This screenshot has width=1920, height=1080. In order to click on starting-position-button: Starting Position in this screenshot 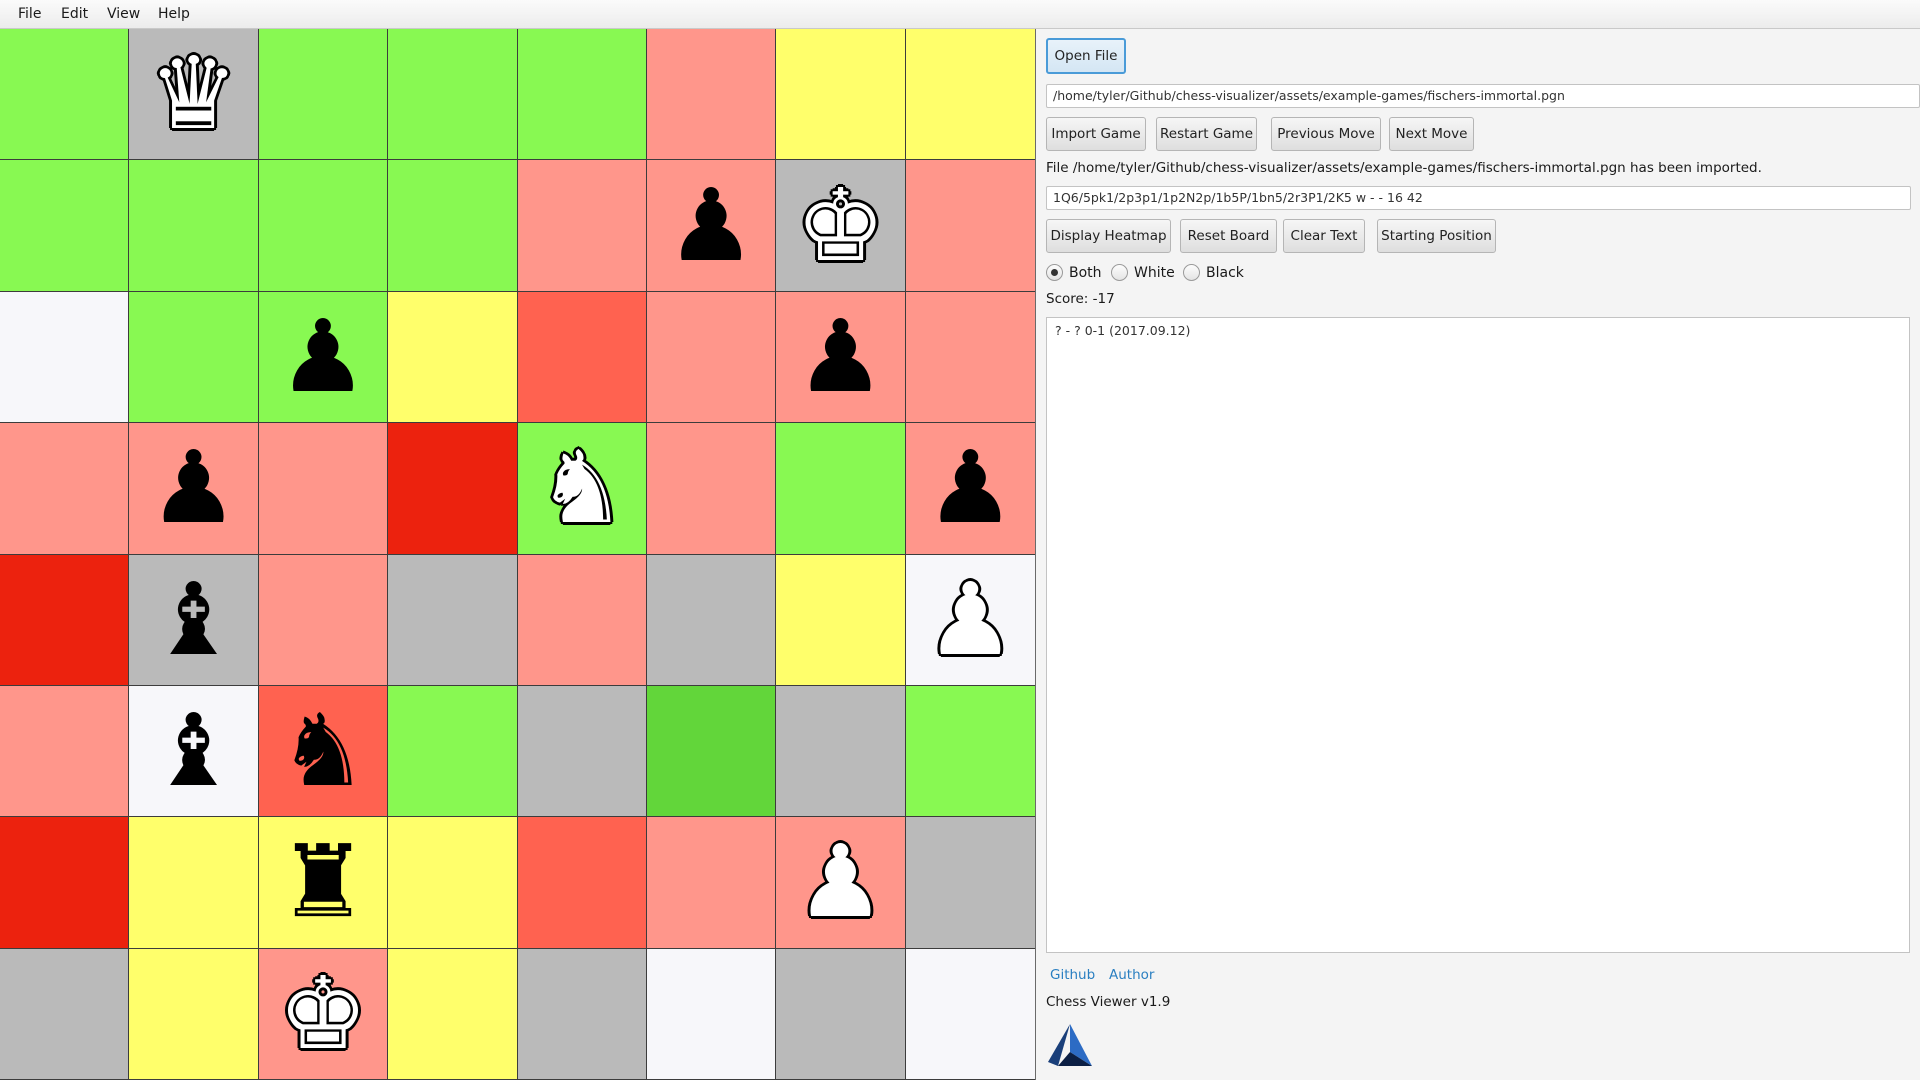, I will do `click(1436, 236)`.